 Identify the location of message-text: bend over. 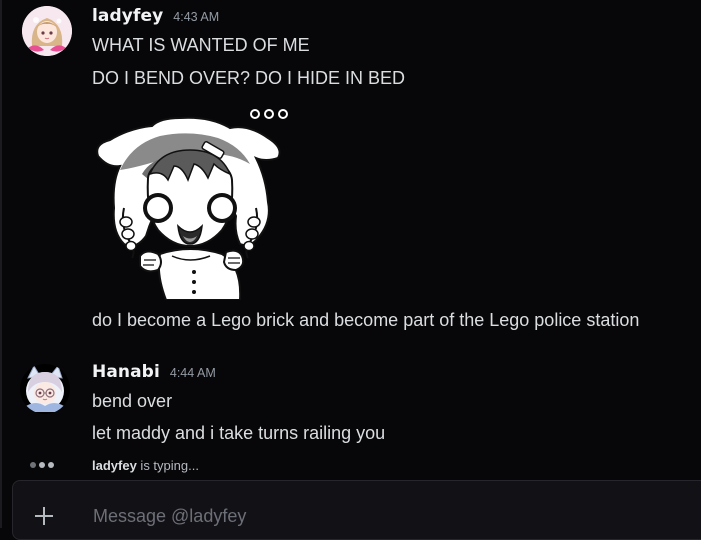
(132, 401).